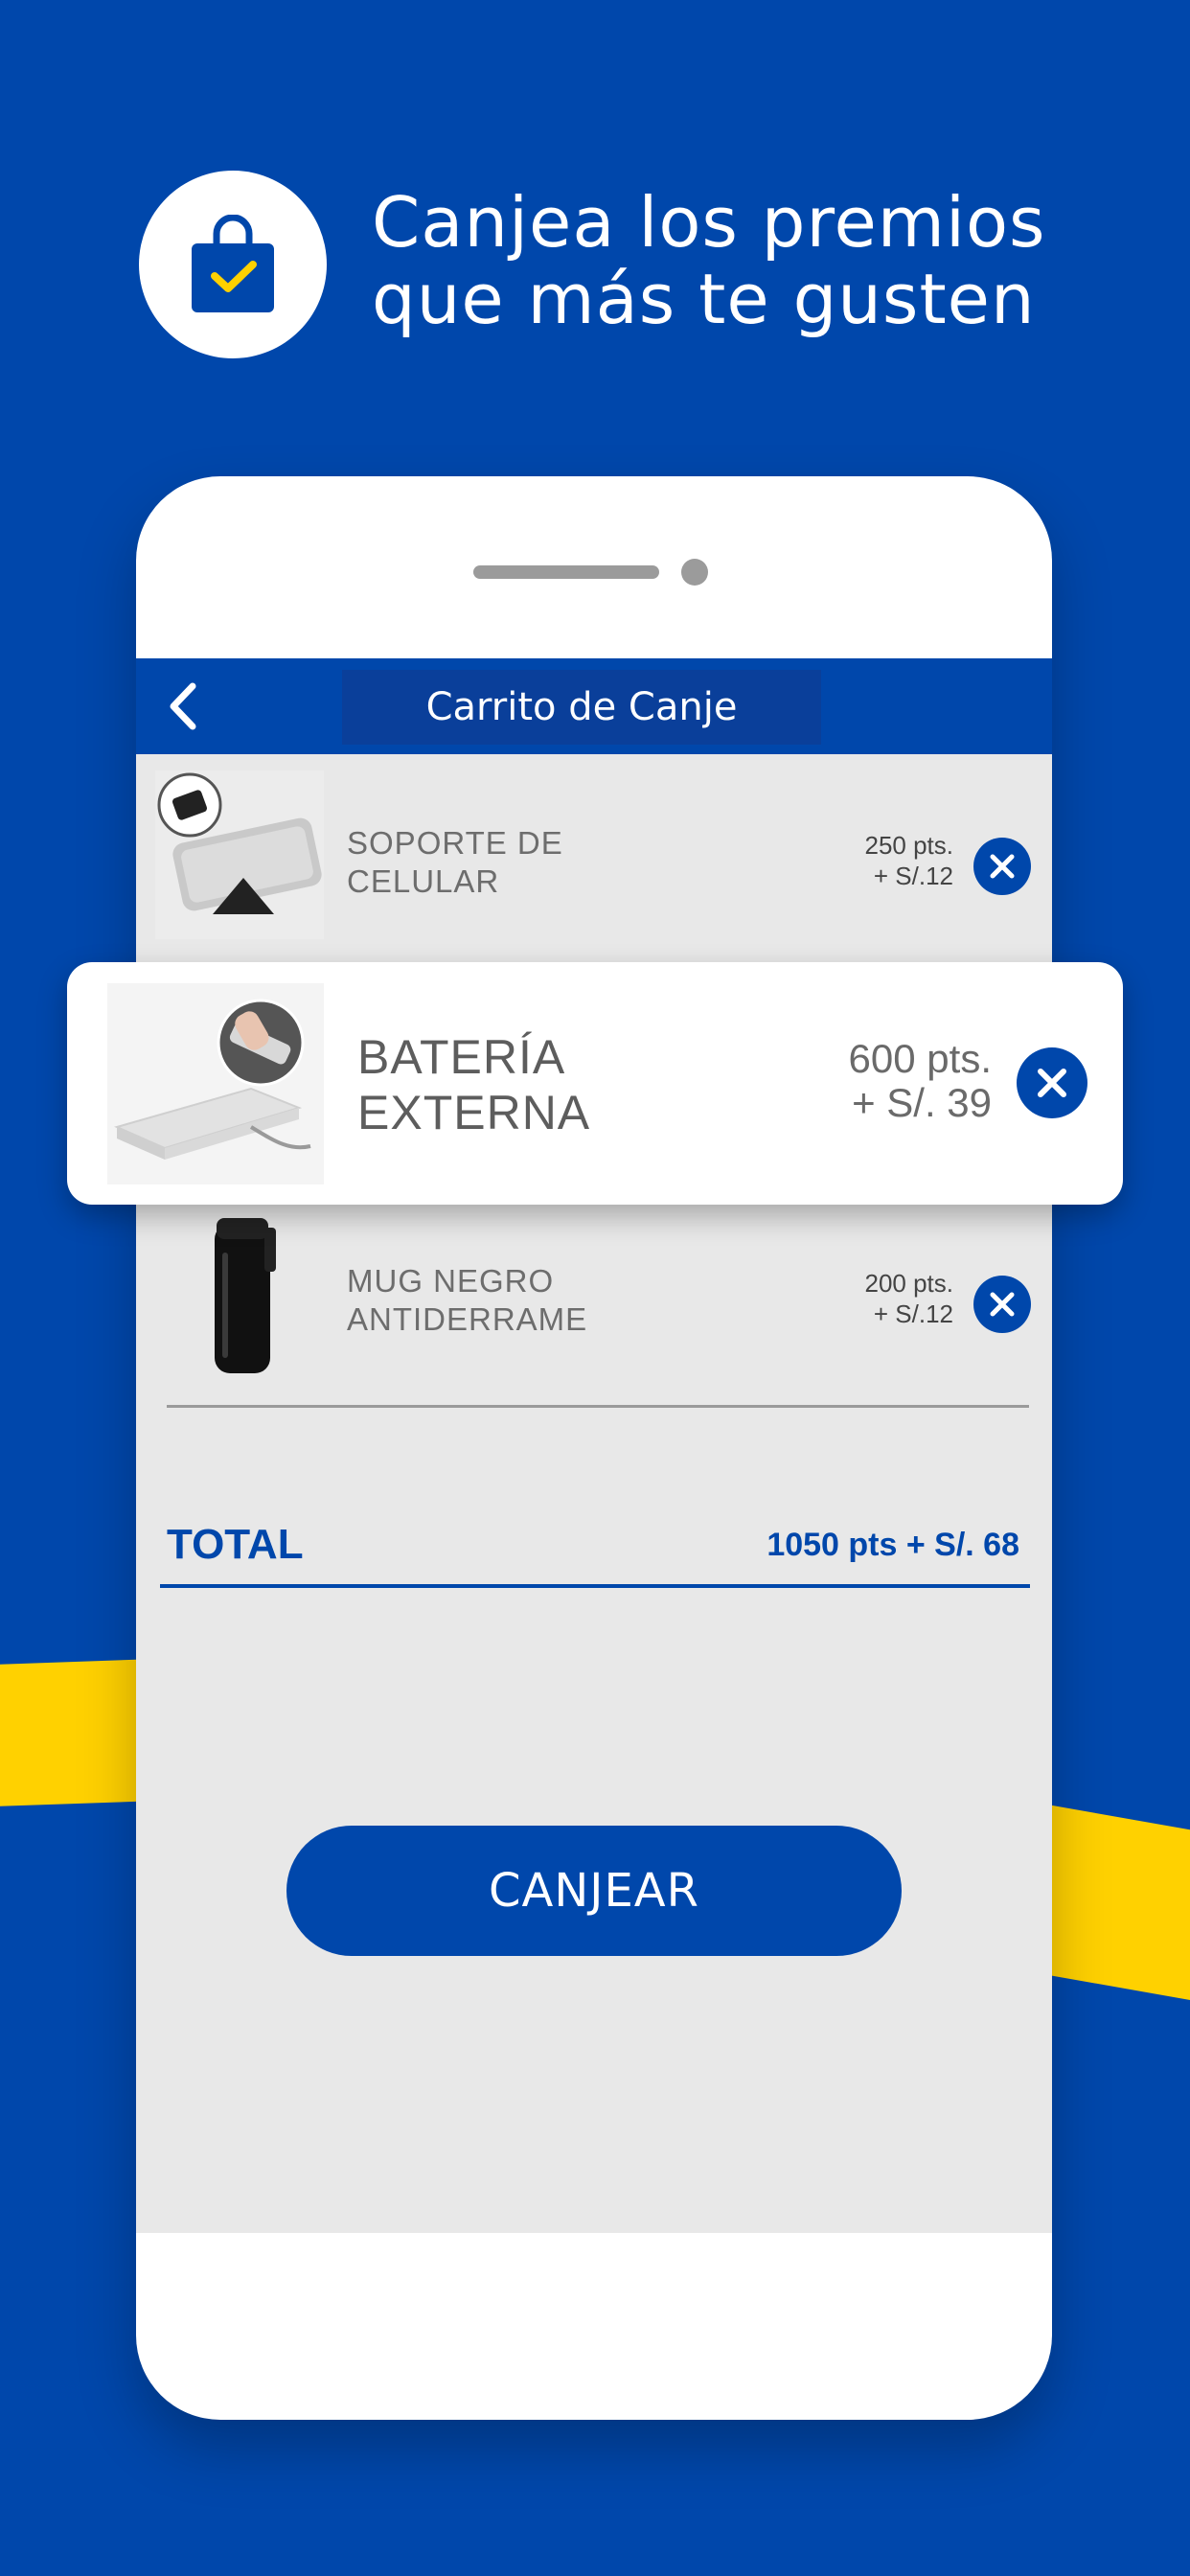 This screenshot has width=1190, height=2576. What do you see at coordinates (240, 854) in the screenshot?
I see `phone-stand-thumbnail` at bounding box center [240, 854].